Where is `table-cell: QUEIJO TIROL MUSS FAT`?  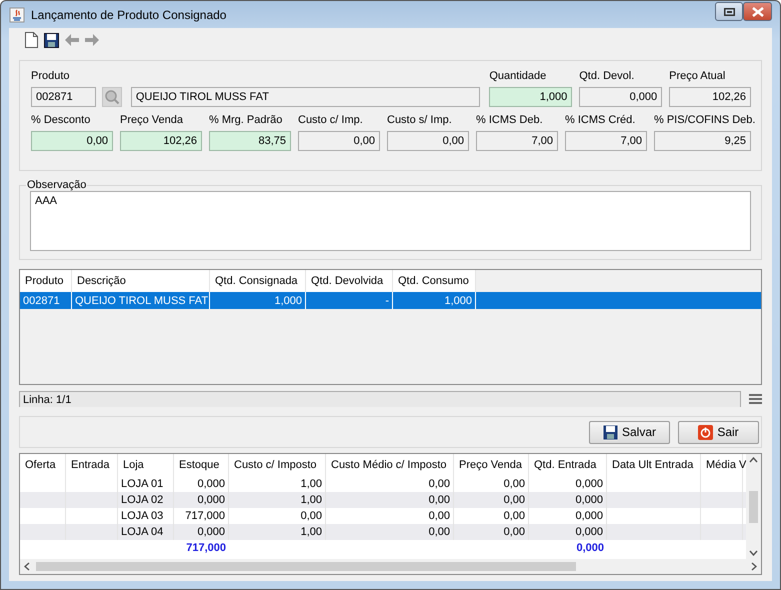 table-cell: QUEIJO TIROL MUSS FAT is located at coordinates (141, 300).